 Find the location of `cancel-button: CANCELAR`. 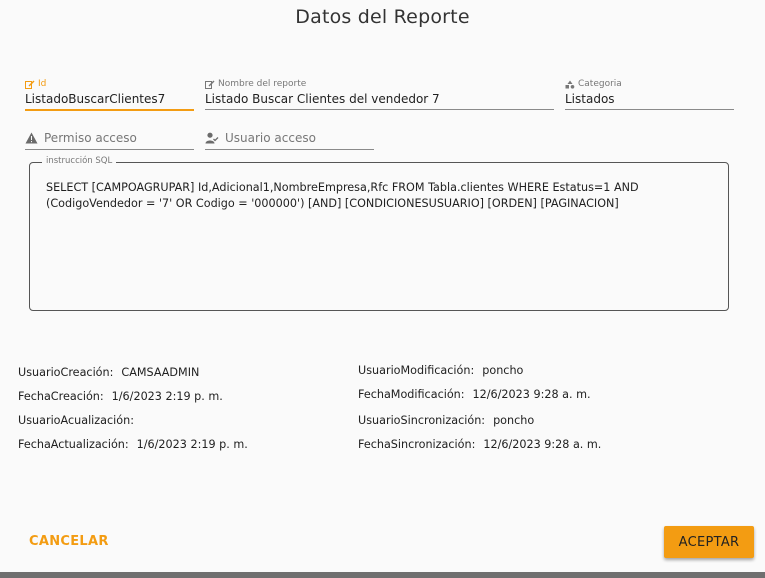

cancel-button: CANCELAR is located at coordinates (69, 541).